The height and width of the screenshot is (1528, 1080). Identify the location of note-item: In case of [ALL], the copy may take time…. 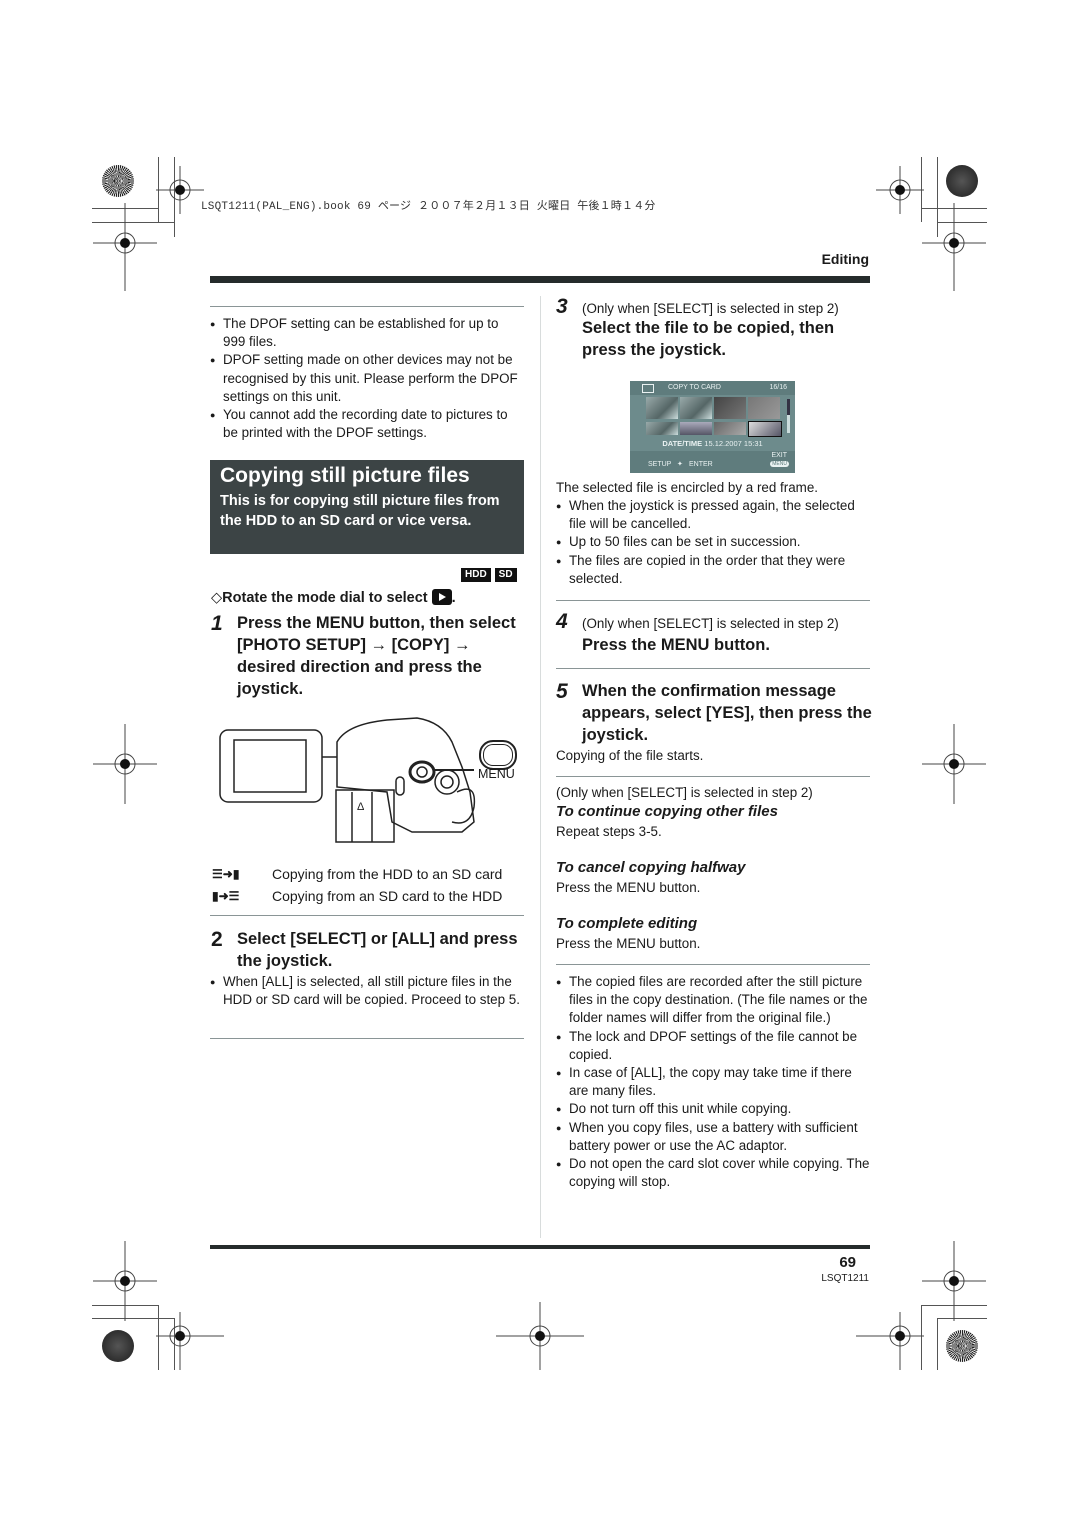
(713, 1082).